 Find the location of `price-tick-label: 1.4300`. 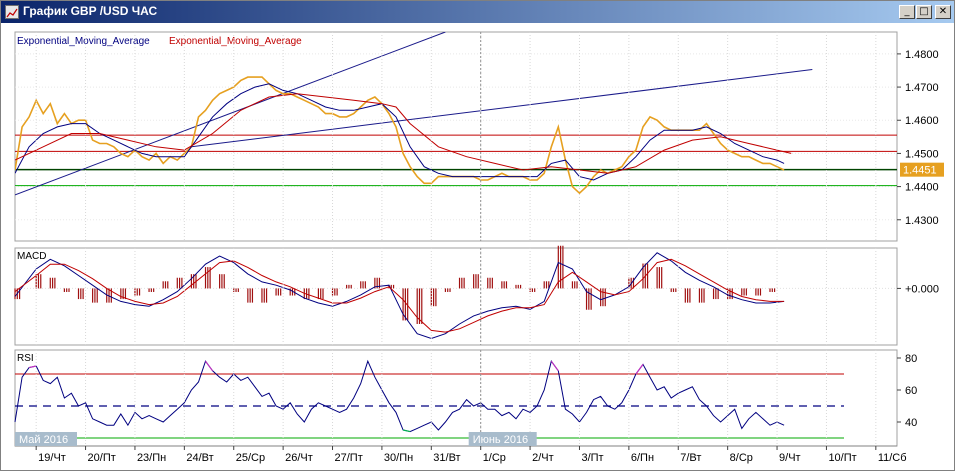

price-tick-label: 1.4300 is located at coordinates (922, 221).